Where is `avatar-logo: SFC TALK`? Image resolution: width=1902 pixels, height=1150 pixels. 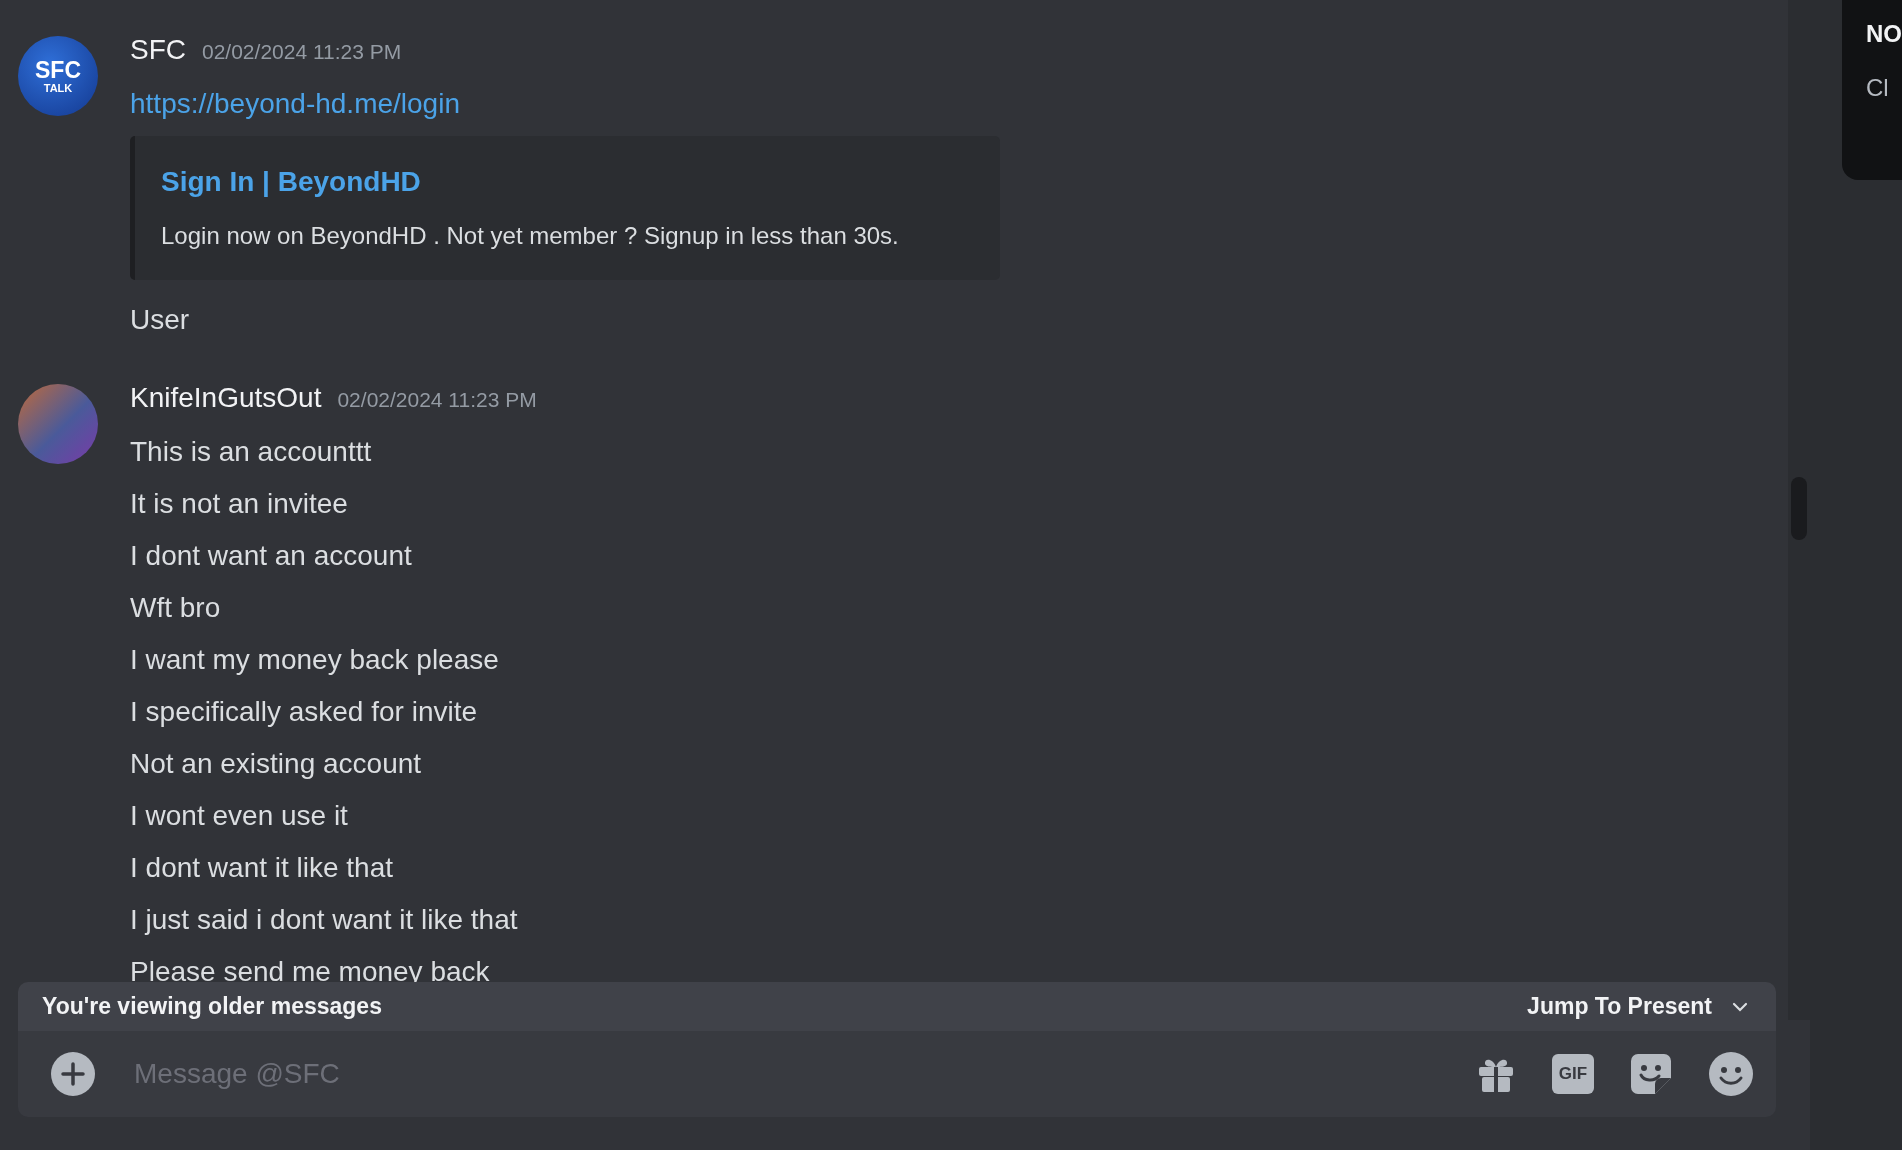 avatar-logo: SFC TALK is located at coordinates (58, 76).